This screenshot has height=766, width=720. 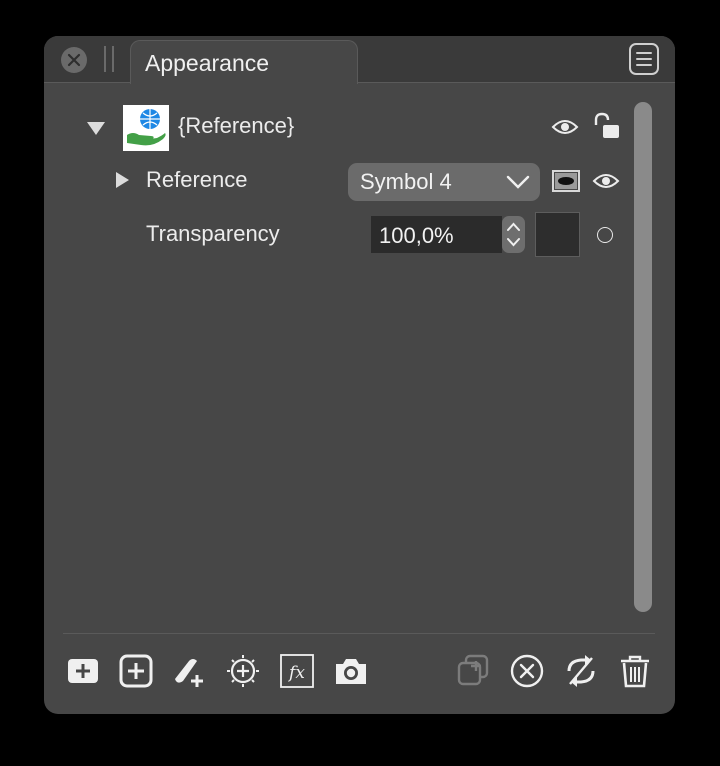 I want to click on expand-triangle-icon, so click(x=96, y=128).